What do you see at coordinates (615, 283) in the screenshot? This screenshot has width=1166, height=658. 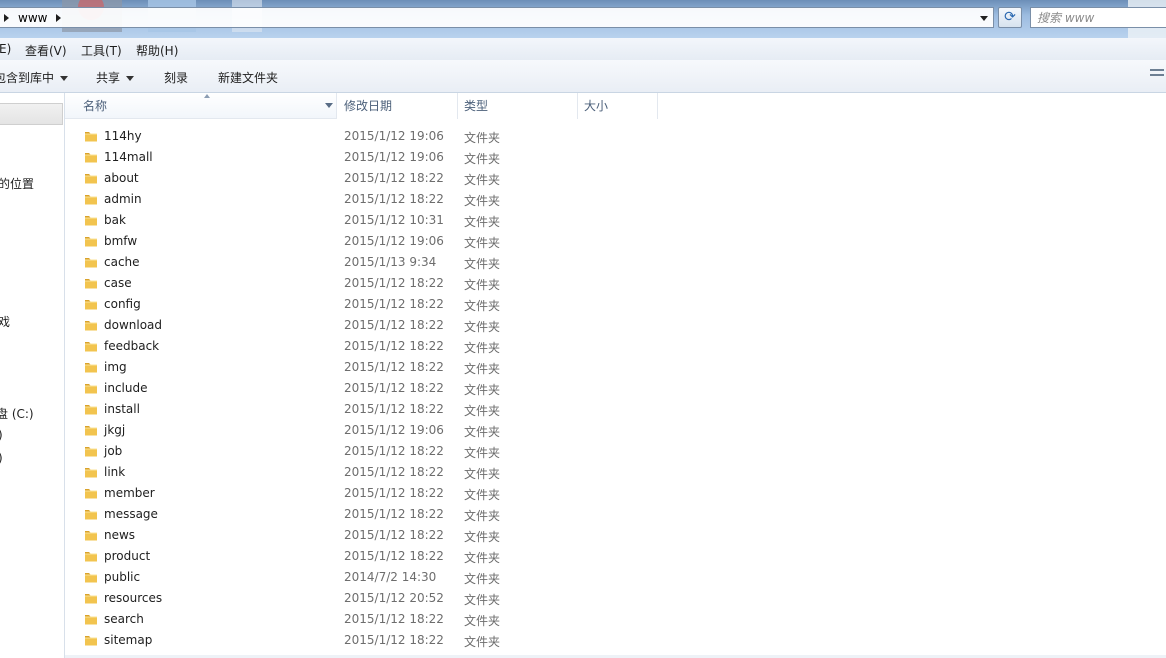 I see `file-row: case 2015/1/12 18:22 文件夹` at bounding box center [615, 283].